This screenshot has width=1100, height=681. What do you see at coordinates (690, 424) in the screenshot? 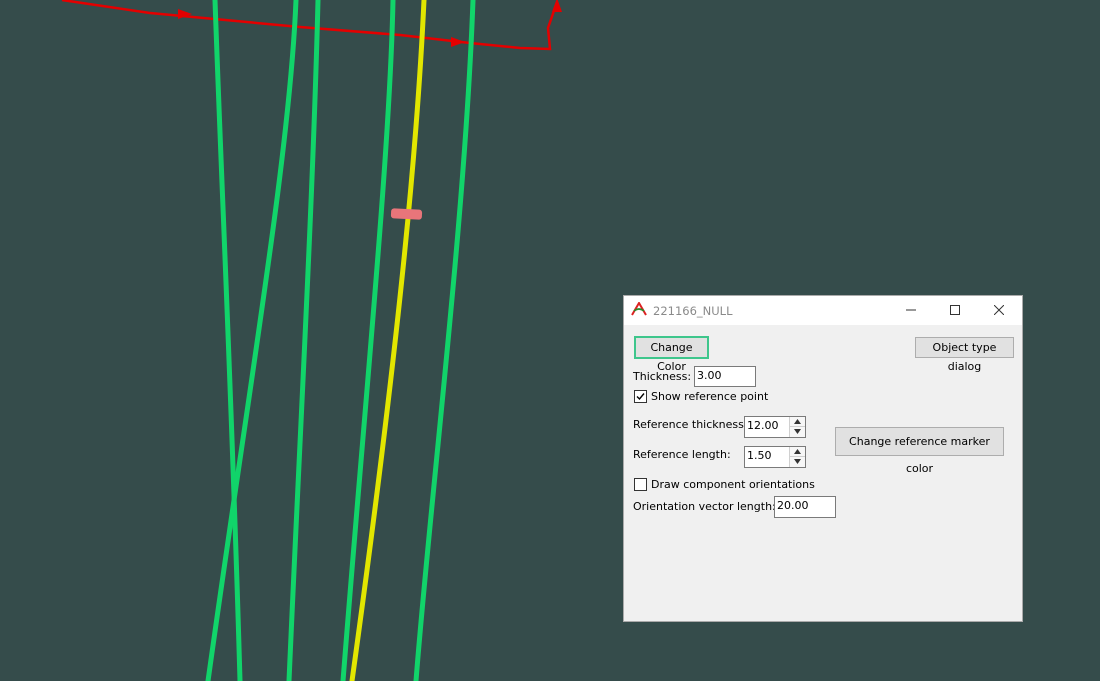
I see `reference-thickness-label: Reference thickness:` at bounding box center [690, 424].